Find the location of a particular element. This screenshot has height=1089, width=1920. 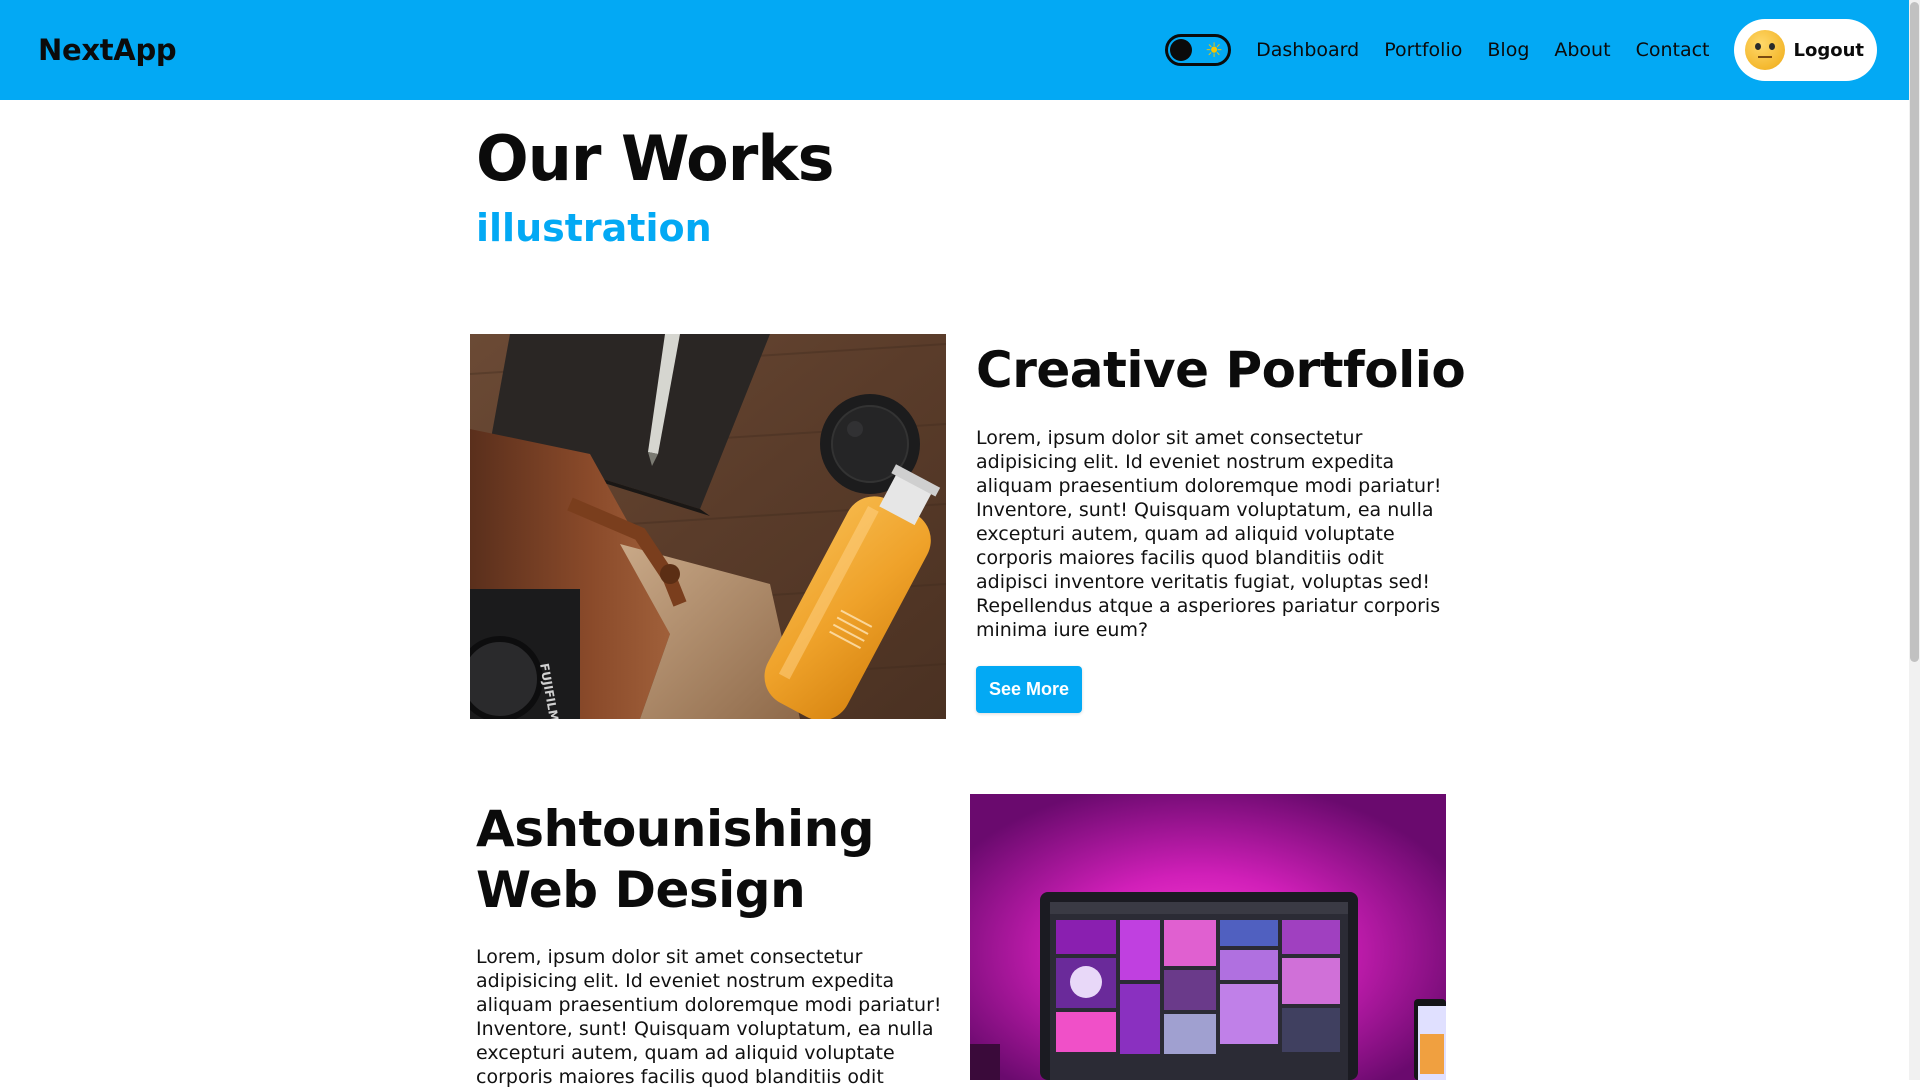

nav-link-portfolio: Portfolio is located at coordinates (1423, 50).